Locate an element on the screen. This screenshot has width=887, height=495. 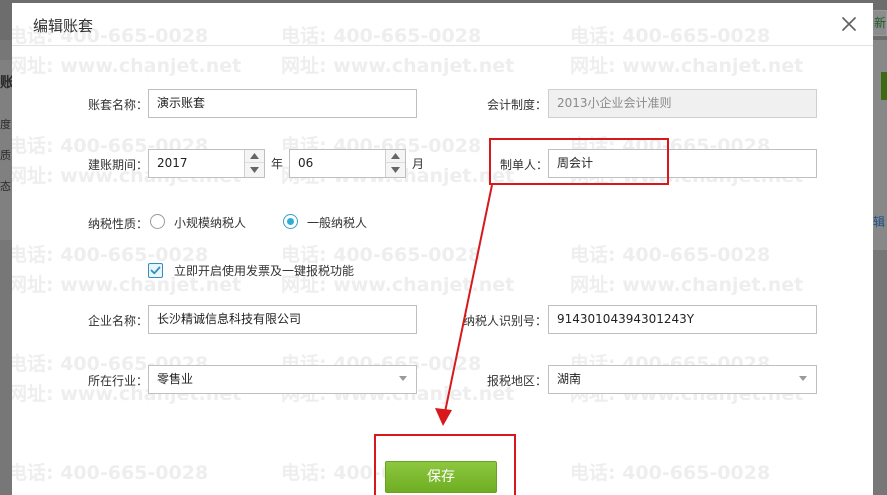
account-name-input: 演示账套 is located at coordinates (282, 103).